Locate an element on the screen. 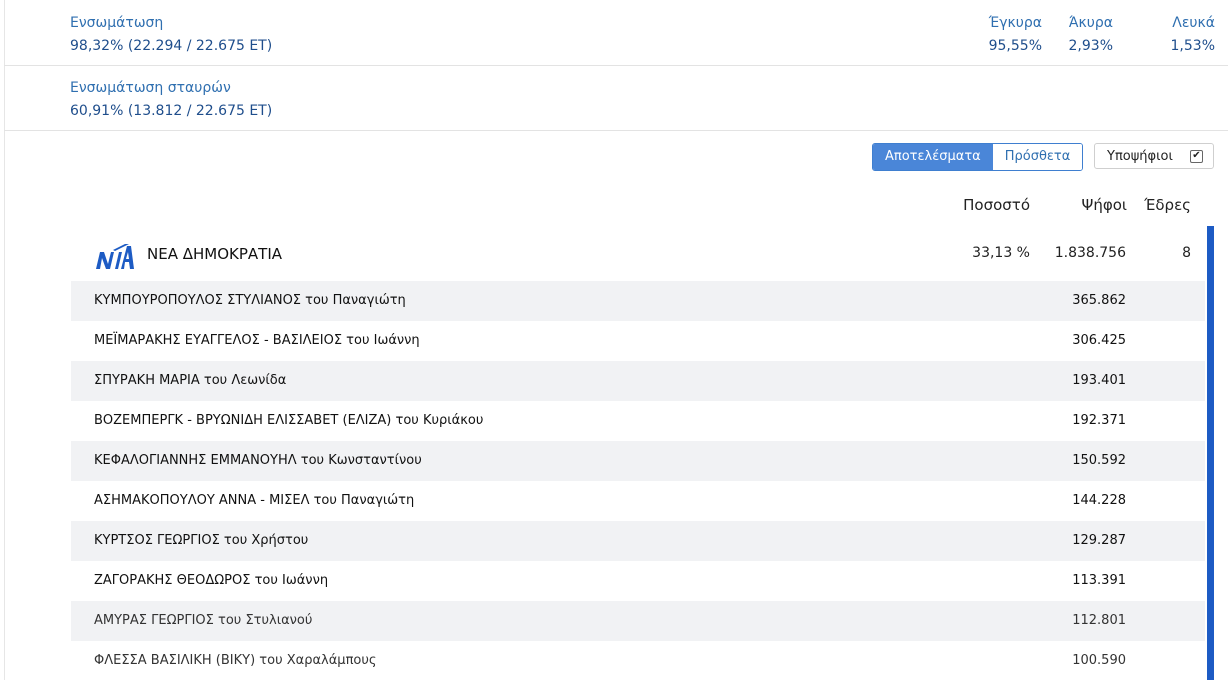 The height and width of the screenshot is (681, 1228). candidate-name: ΚΥΜΠΟΥΡΟΠΟΥΛΟΣ ΣΤΥΛΙΑΝΟΣ του Παναγιώτη is located at coordinates (250, 300).